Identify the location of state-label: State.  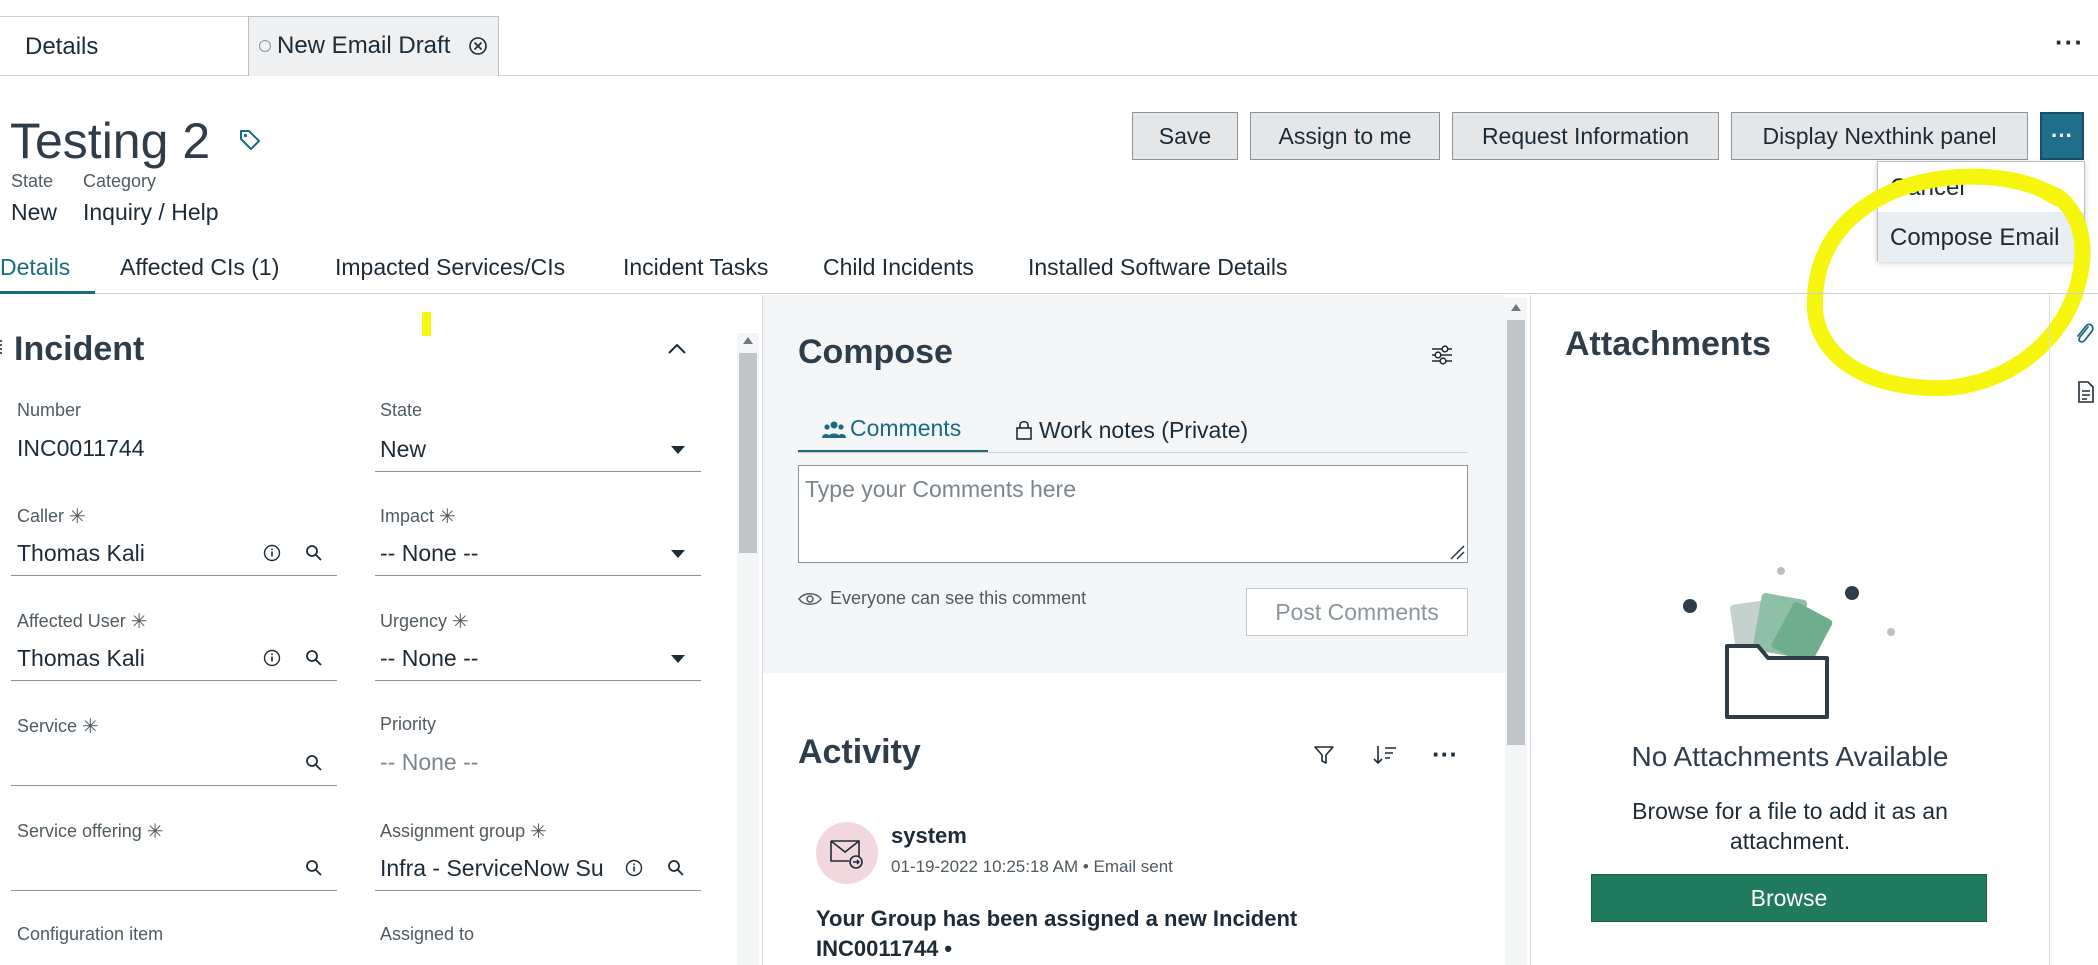
(401, 410).